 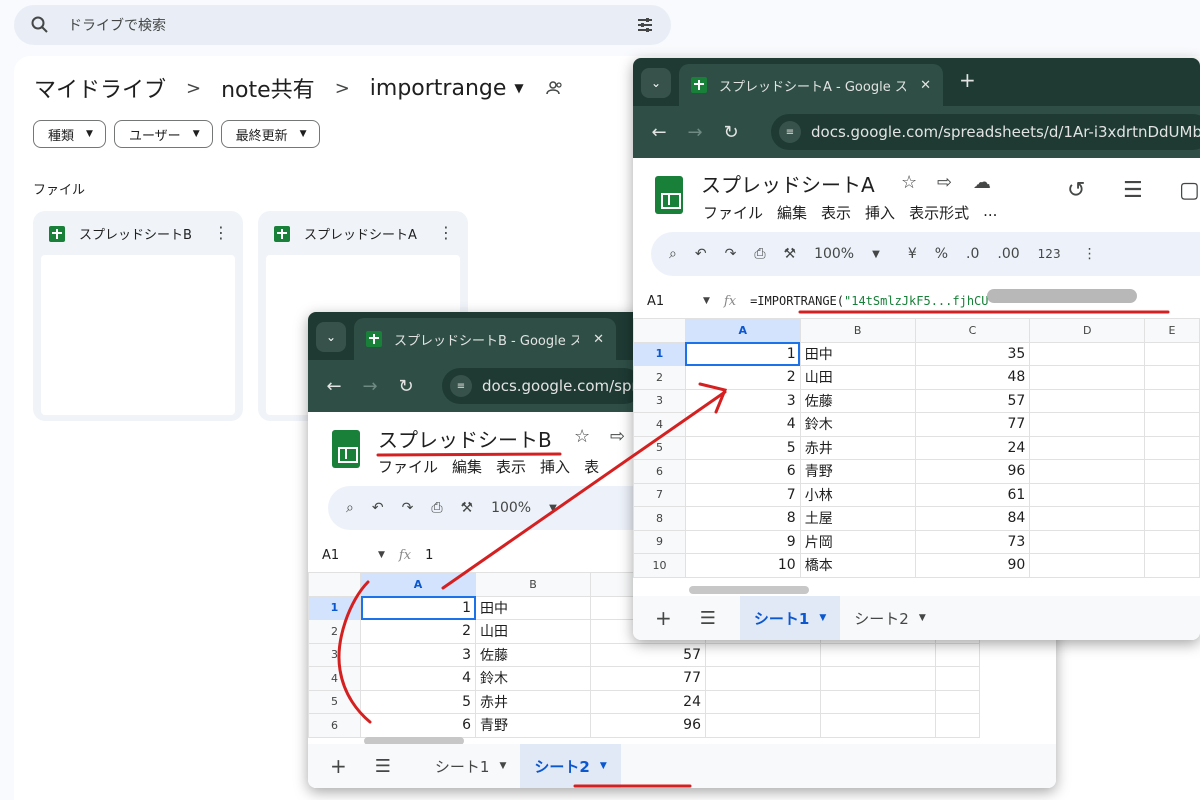 What do you see at coordinates (659, 330) in the screenshot?
I see `corner-header` at bounding box center [659, 330].